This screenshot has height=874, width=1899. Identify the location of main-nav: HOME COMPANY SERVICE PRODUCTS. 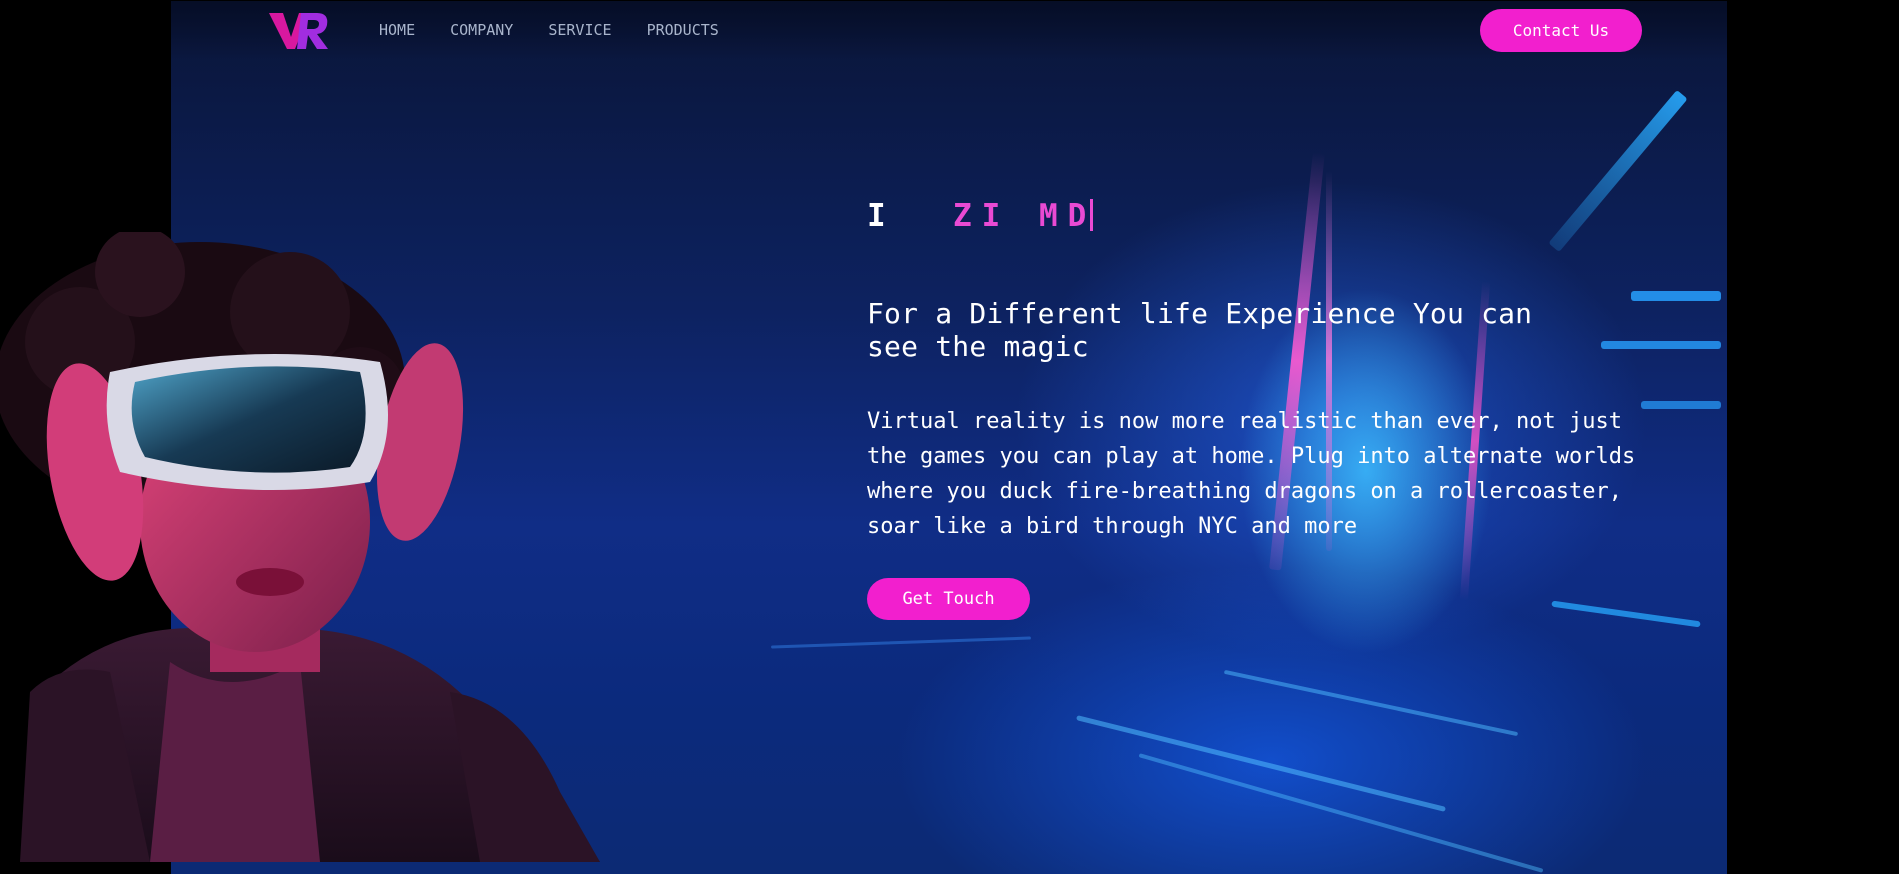
(566, 30).